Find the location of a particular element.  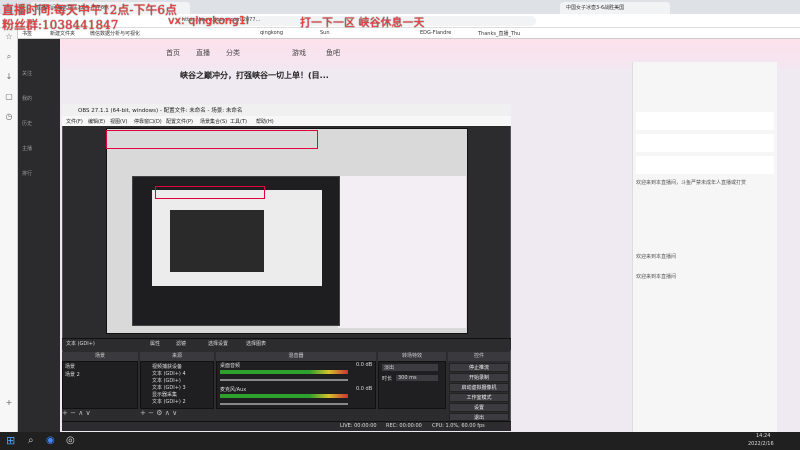

history-icon: ◷ is located at coordinates (9, 117).